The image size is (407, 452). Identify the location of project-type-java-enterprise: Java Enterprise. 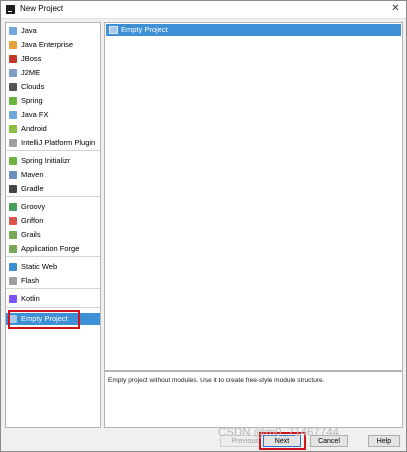
(53, 45).